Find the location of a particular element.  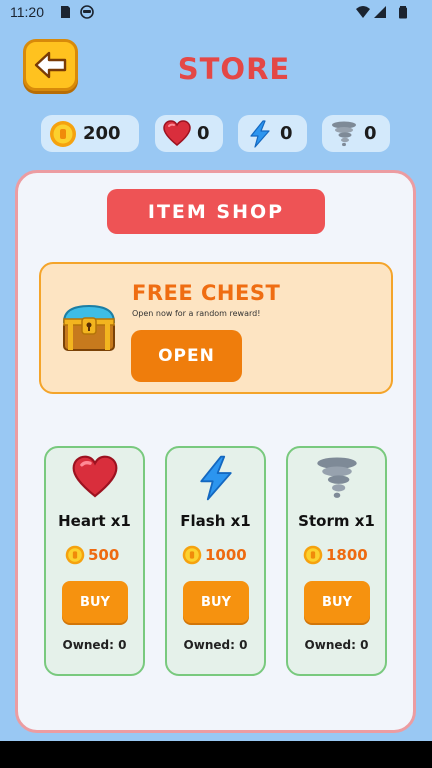

item-name-flash: Flash x1 is located at coordinates (215, 521).